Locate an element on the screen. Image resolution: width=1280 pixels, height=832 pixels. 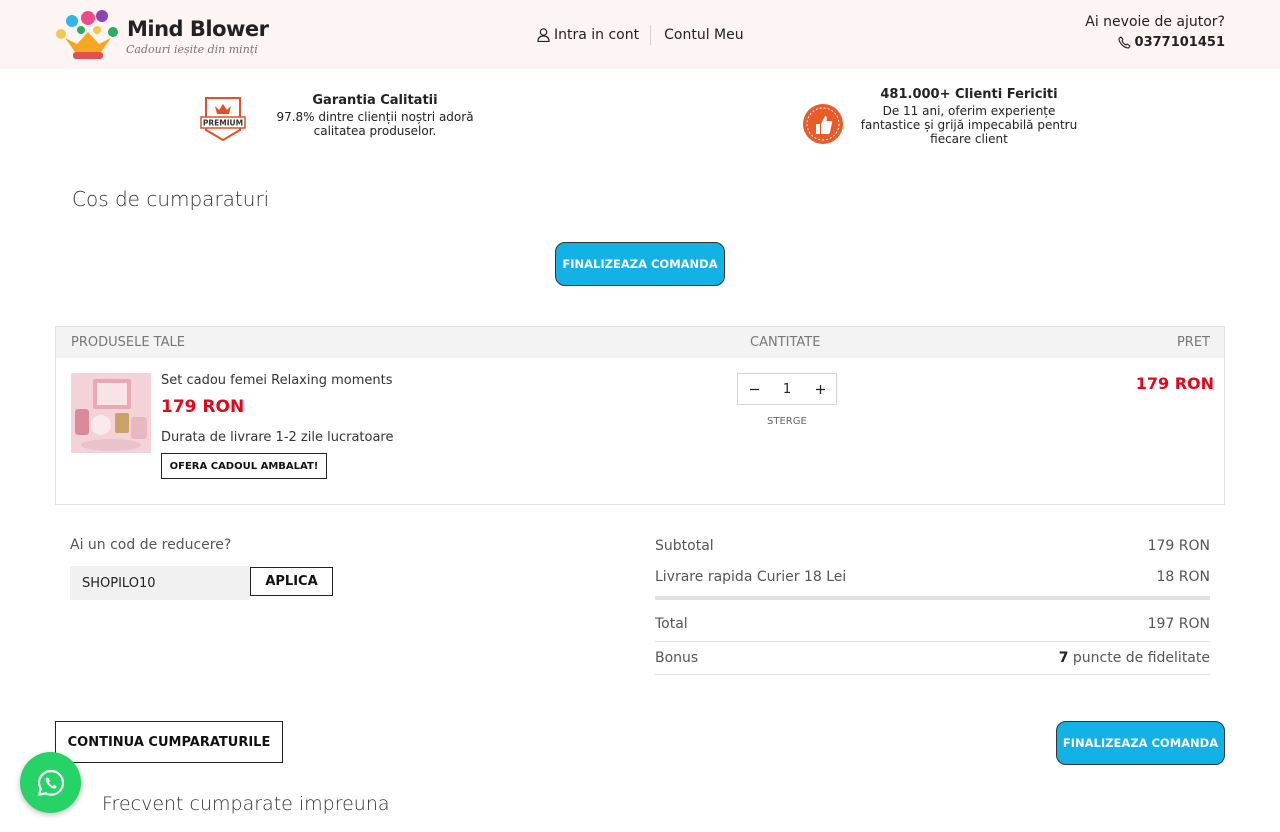
quantity-value: 1 is located at coordinates (787, 389).